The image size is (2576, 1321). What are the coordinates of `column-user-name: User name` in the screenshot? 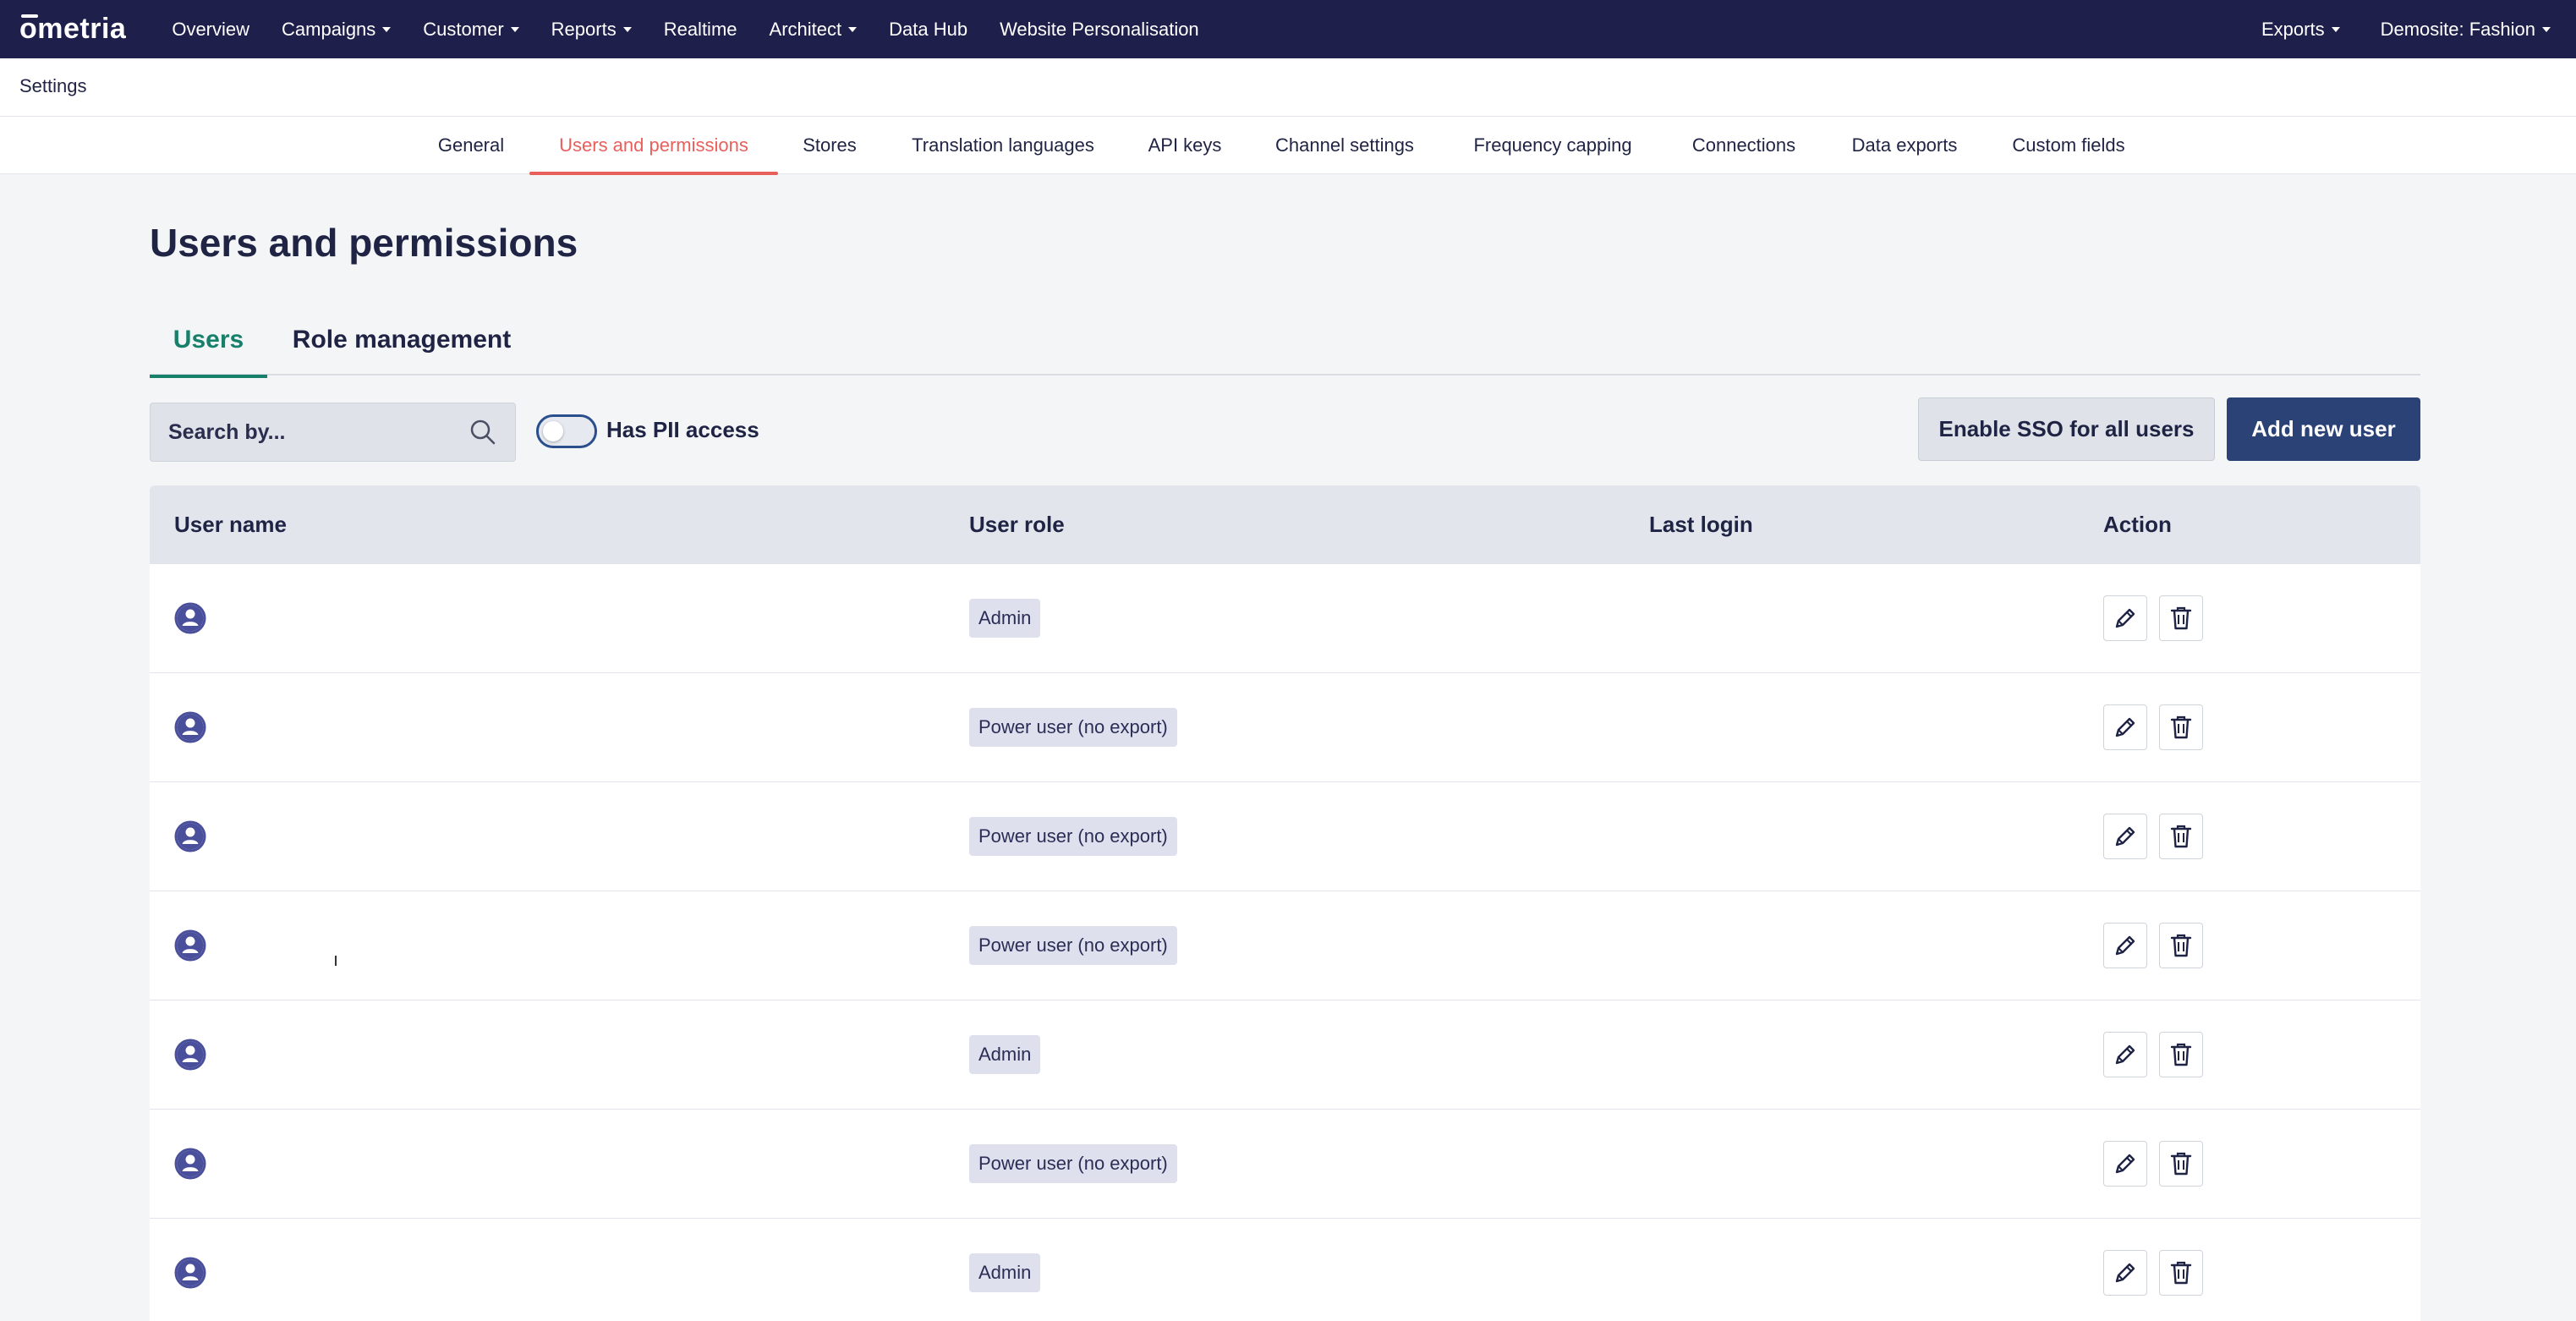 It's located at (230, 524).